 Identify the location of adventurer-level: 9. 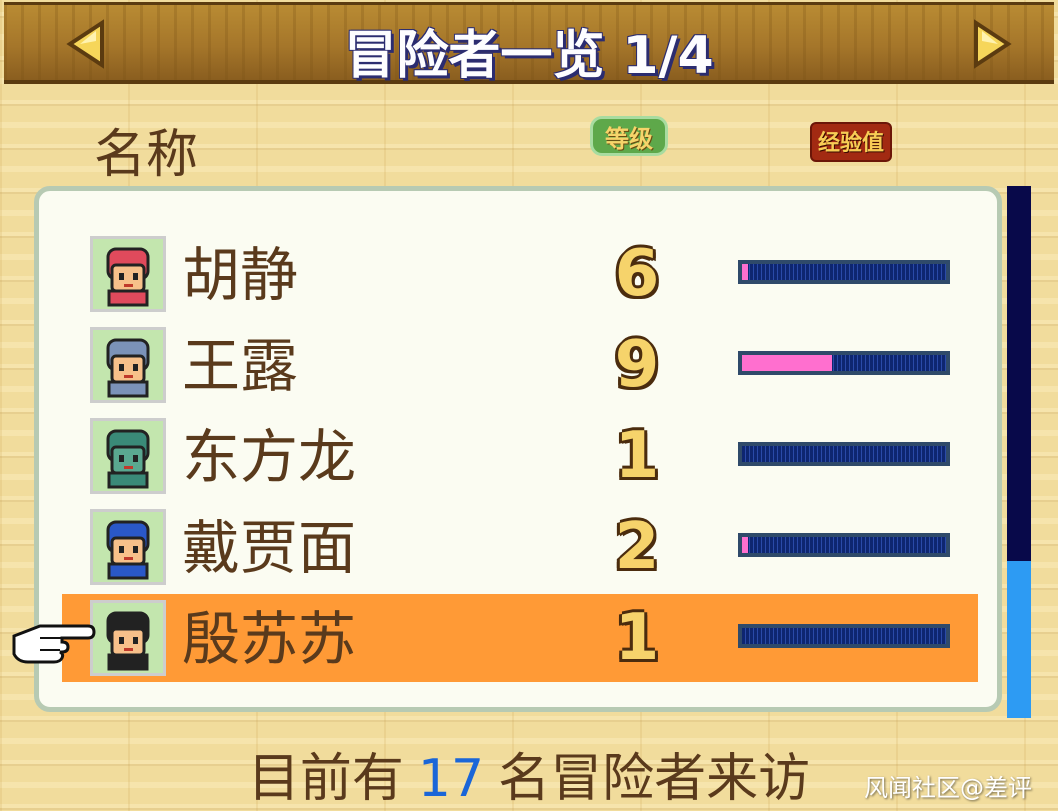
(637, 365).